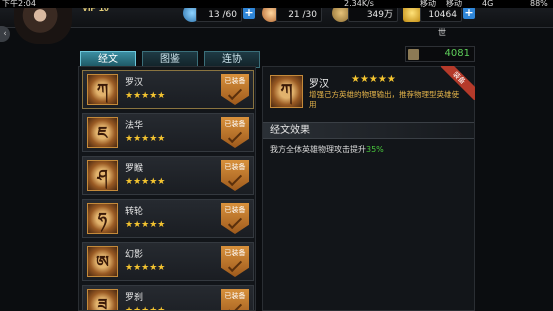 The image size is (553, 311). I want to click on clock: 下午2:04, so click(19, 4).